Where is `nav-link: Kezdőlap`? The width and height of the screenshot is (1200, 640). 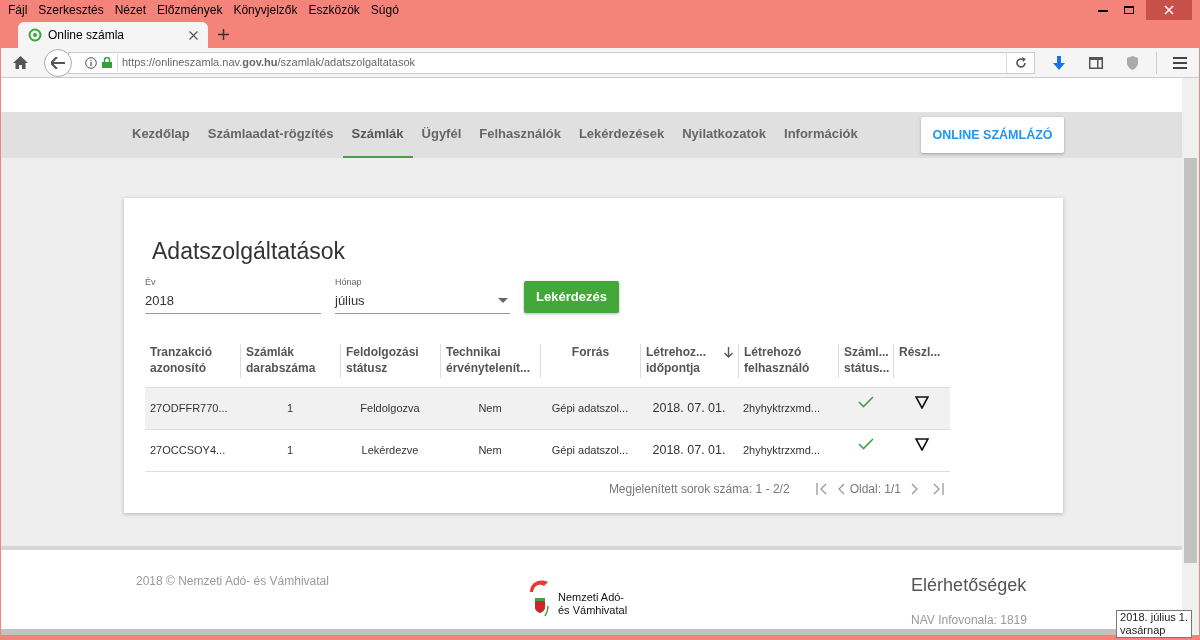 nav-link: Kezdőlap is located at coordinates (161, 135).